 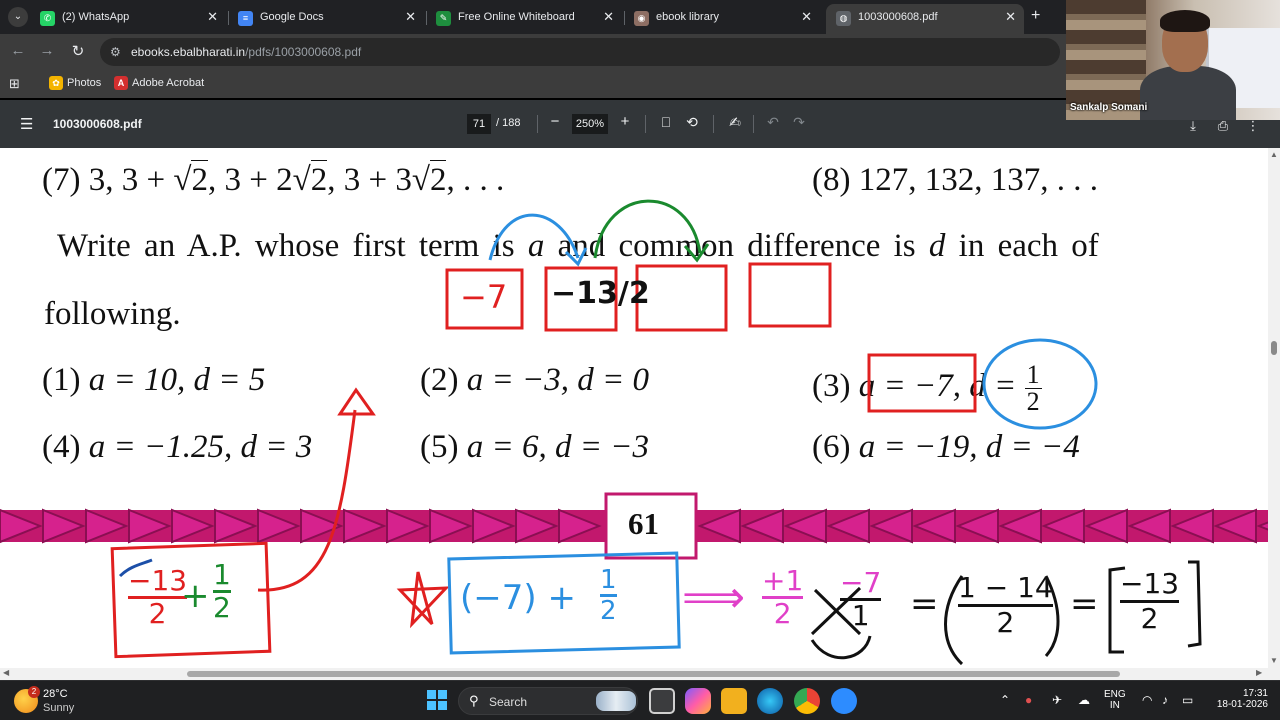 What do you see at coordinates (770, 701) in the screenshot?
I see `edge-browser-icon` at bounding box center [770, 701].